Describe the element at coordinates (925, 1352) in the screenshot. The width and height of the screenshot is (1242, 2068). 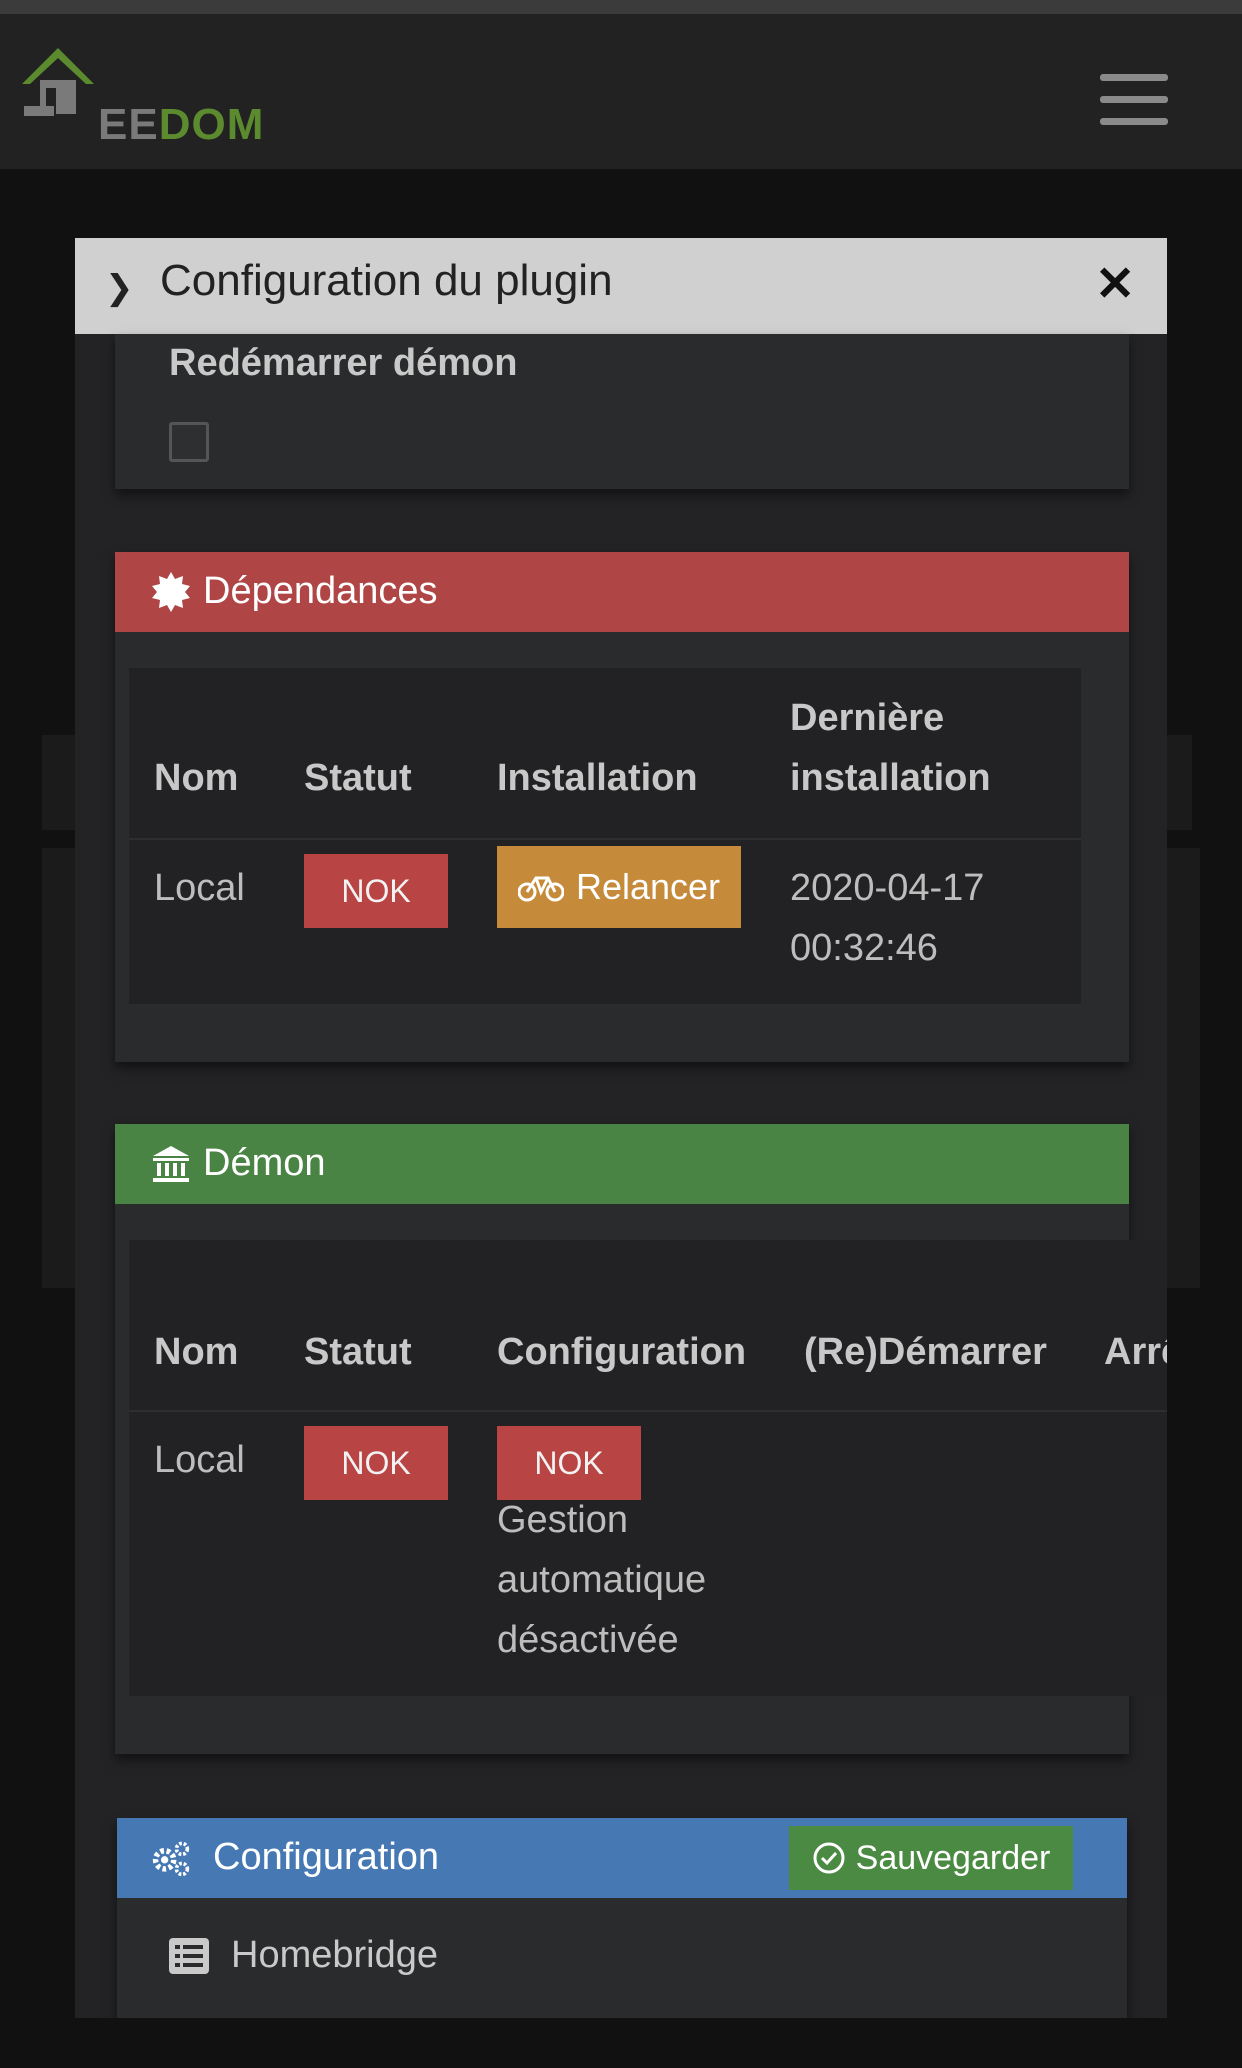
I see `column-header-redemarrer: (Re)Démarrer` at that location.